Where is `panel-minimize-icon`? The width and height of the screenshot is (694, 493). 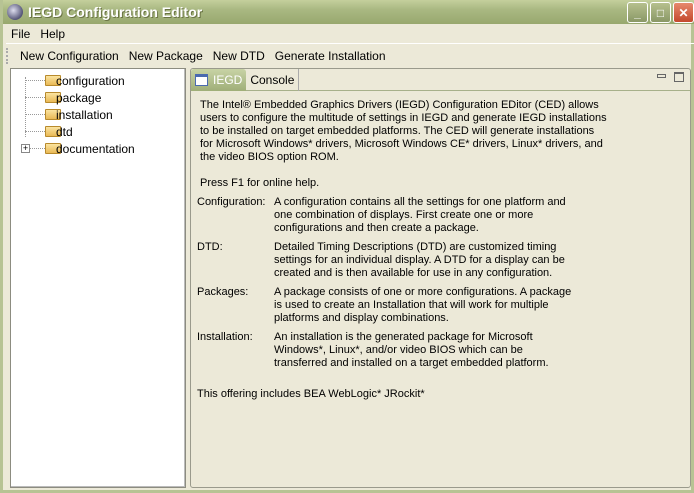 panel-minimize-icon is located at coordinates (661, 76).